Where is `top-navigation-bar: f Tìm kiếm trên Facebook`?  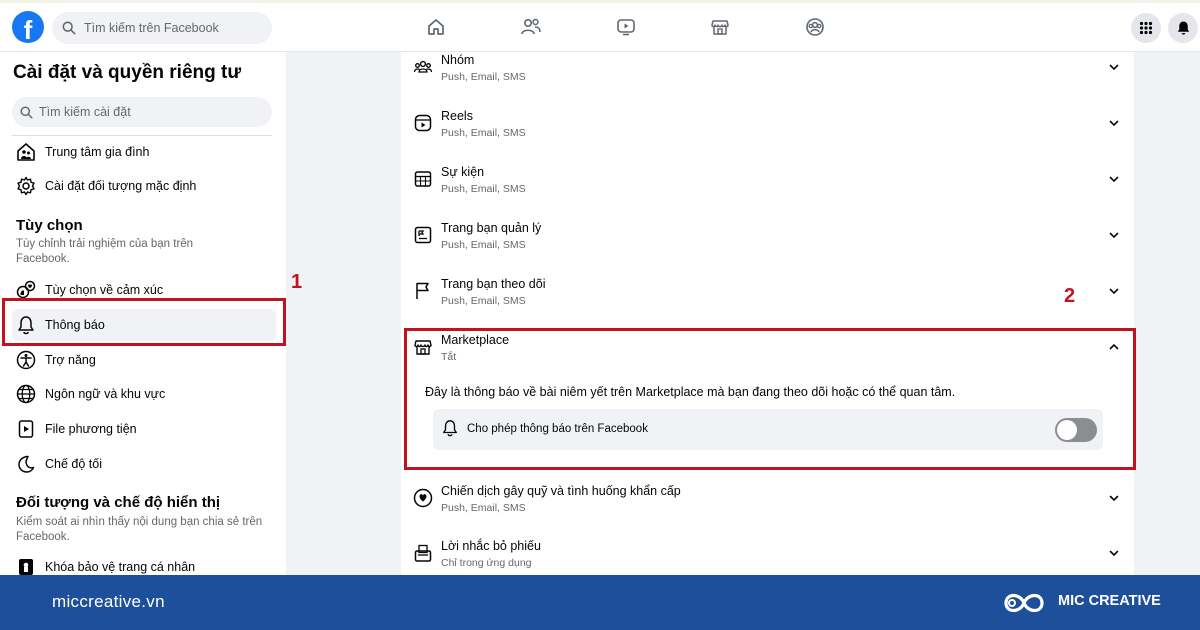
top-navigation-bar: f Tìm kiếm trên Facebook is located at coordinates (600, 26).